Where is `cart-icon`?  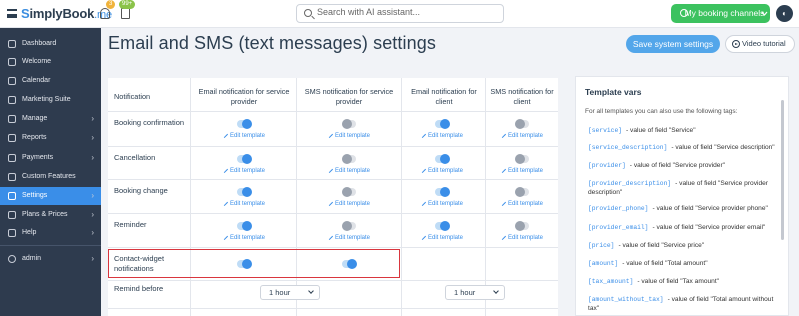 cart-icon is located at coordinates (12, 215).